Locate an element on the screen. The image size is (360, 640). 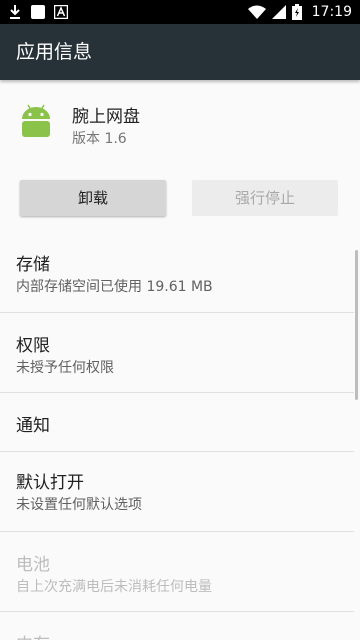
page-title: 应用信息 is located at coordinates (54, 52).